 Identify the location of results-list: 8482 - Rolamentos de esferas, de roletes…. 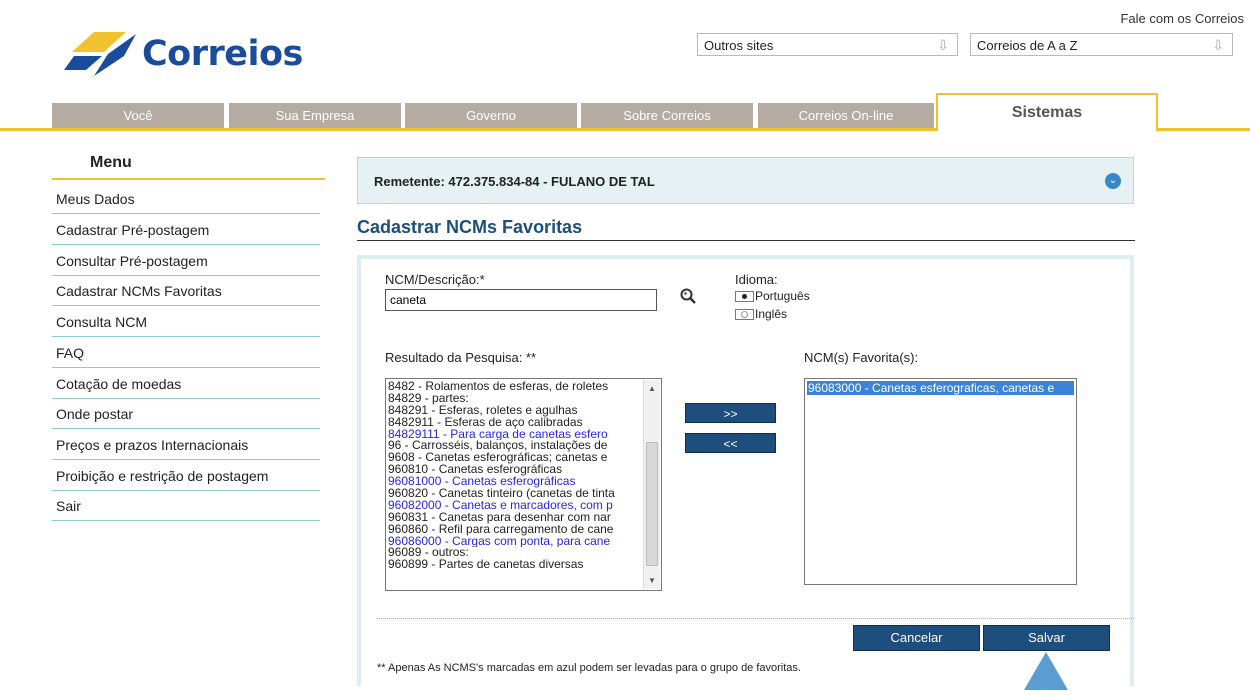
(523, 484).